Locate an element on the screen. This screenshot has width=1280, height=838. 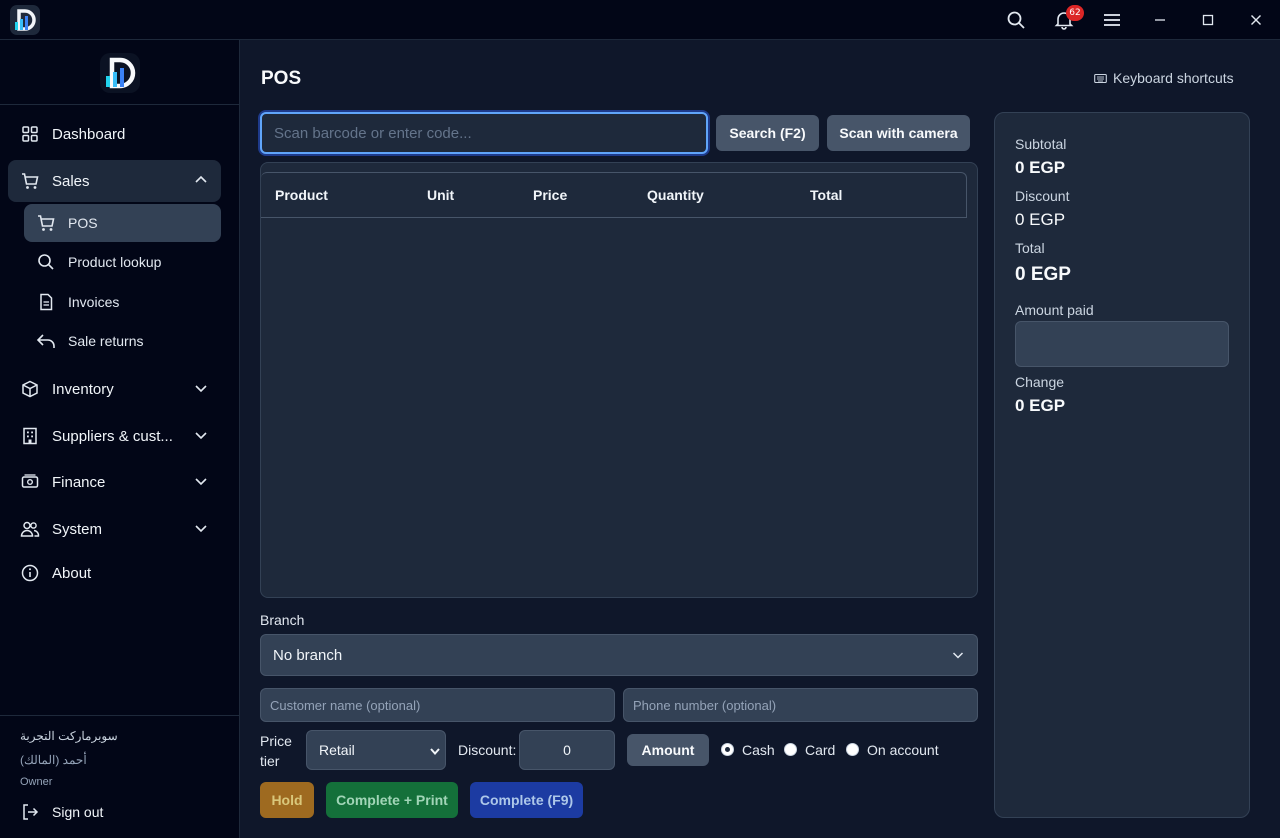
sidebar-item-pos: POS is located at coordinates (122, 223).